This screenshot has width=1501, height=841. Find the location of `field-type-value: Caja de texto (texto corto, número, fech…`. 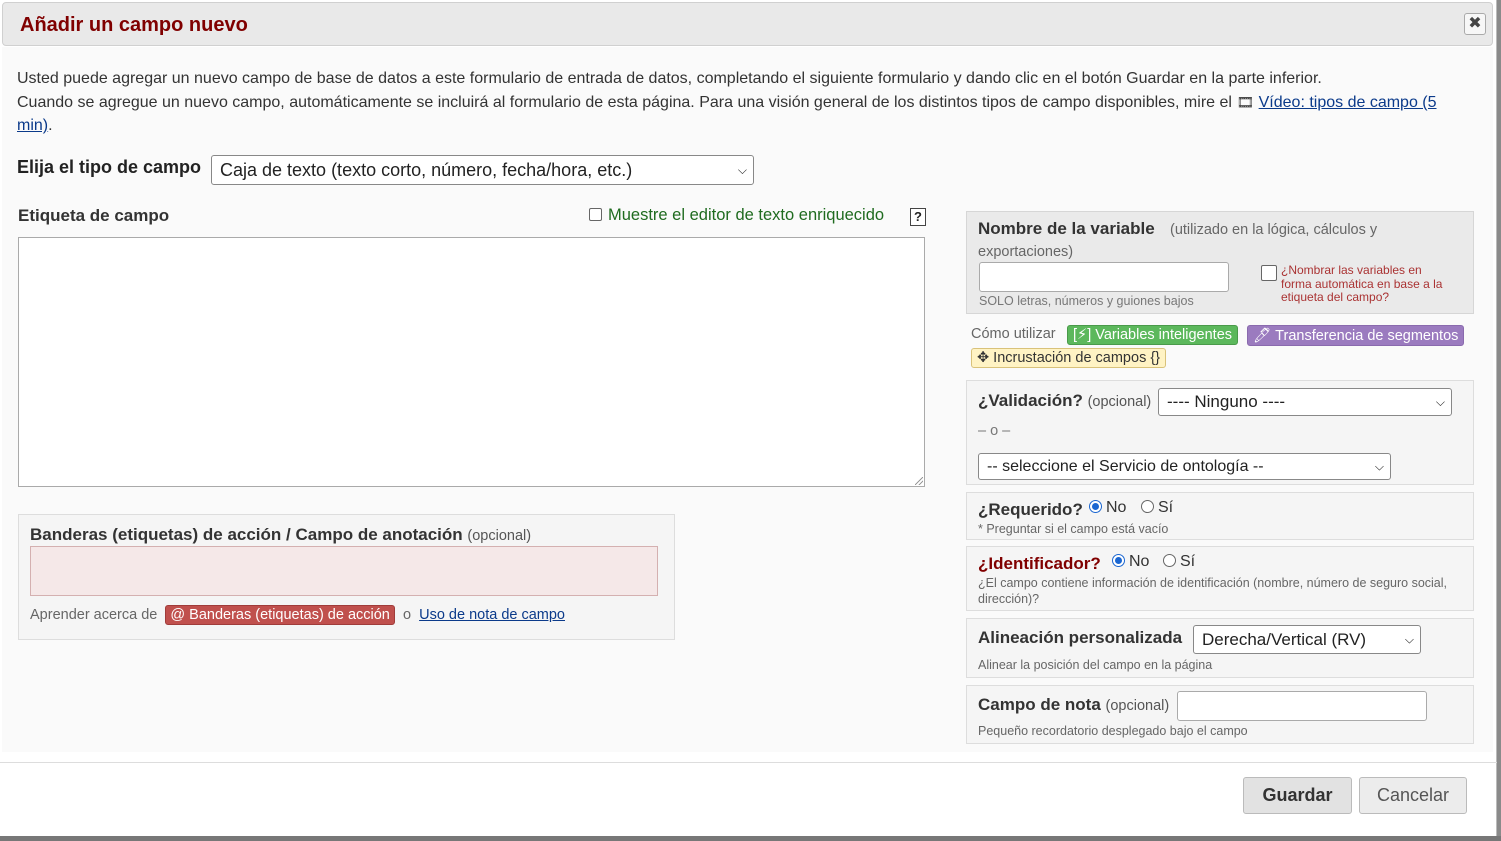

field-type-value: Caja de texto (texto corto, número, fech… is located at coordinates (426, 170).